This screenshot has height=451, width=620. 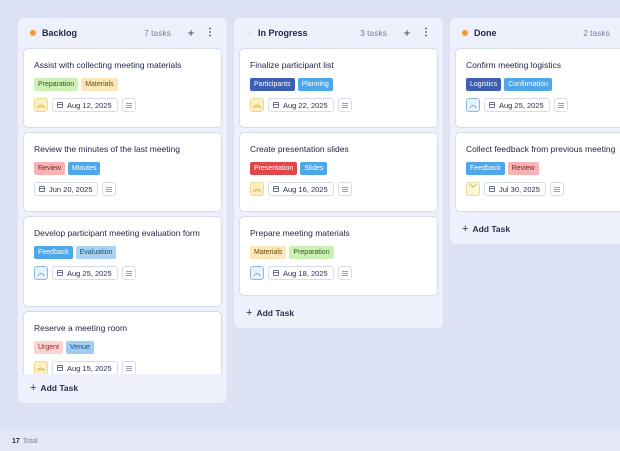 What do you see at coordinates (465, 229) in the screenshot?
I see `plus-icon: +` at bounding box center [465, 229].